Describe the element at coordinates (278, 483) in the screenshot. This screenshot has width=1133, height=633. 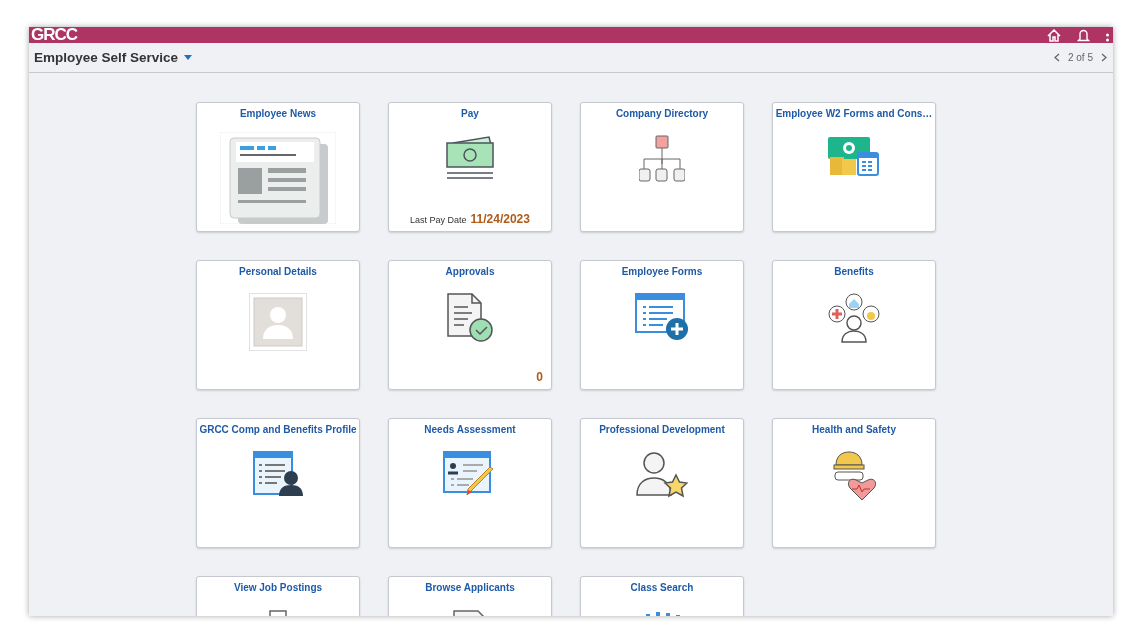
I see `tile: GRCC Comp and Benefits Profile` at that location.